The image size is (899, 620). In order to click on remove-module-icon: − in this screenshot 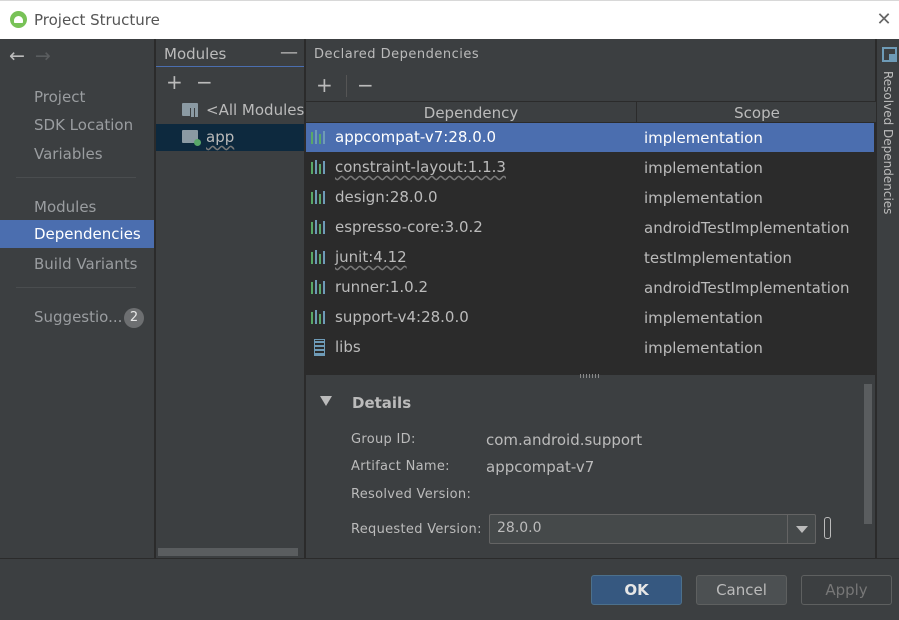, I will do `click(204, 82)`.